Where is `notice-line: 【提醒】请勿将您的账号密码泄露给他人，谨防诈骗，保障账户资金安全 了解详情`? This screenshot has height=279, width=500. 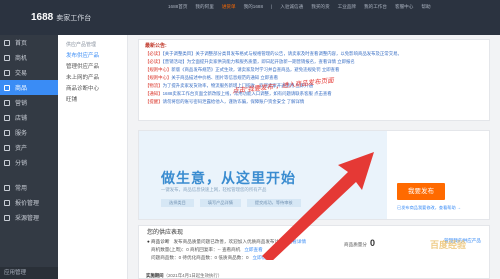
notice-line: 【提醒】请勿将您的账号密码泄露给他人，谨防诈骗，保障账户资金安全 了解详情 is located at coordinates (314, 102).